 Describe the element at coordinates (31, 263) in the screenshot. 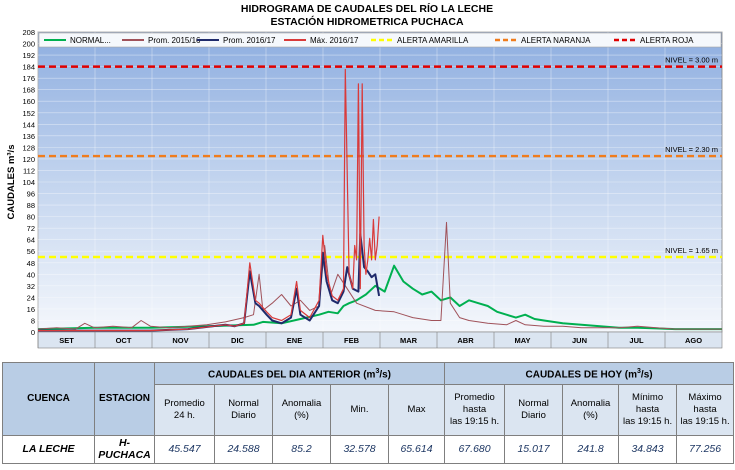

I see `y-tick-label: 48` at that location.